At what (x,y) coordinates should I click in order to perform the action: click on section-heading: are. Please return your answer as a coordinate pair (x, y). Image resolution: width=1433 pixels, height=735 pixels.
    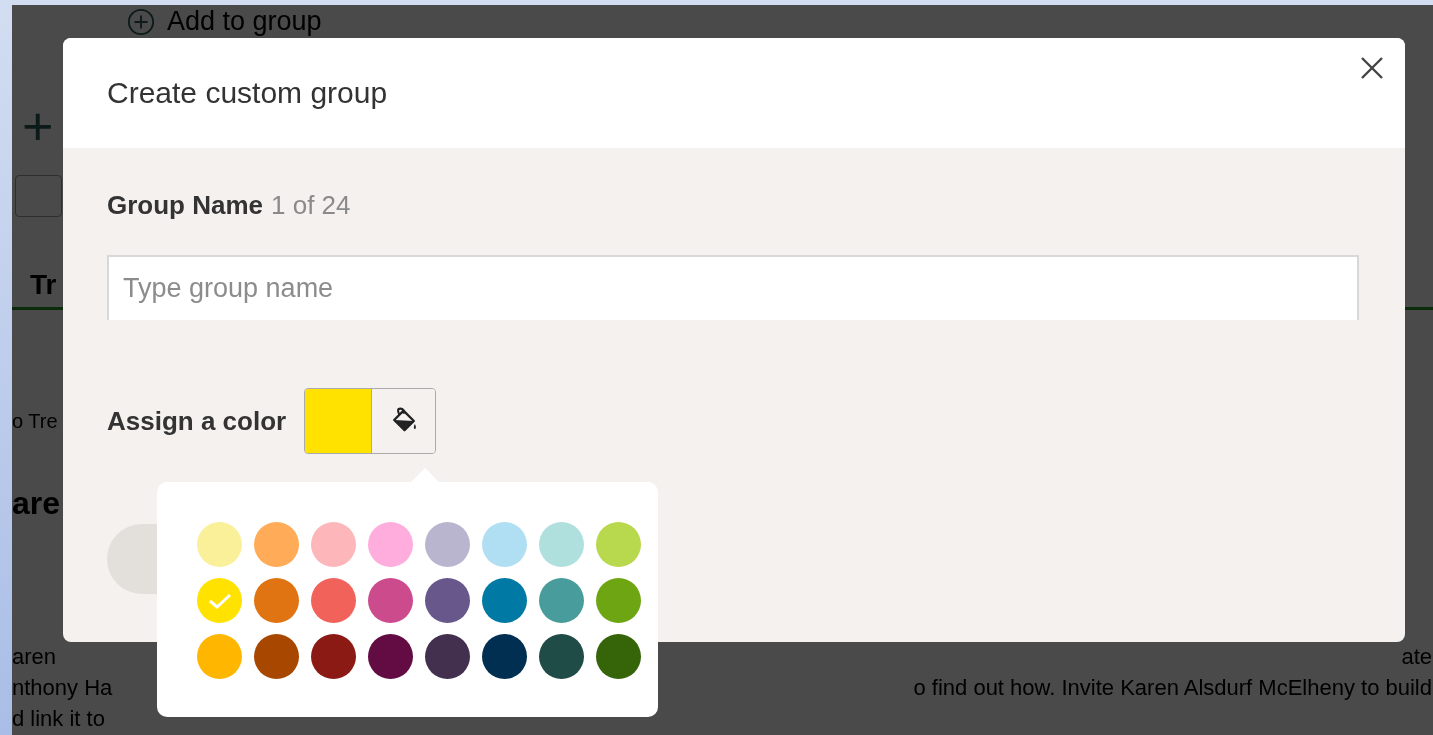
    Looking at the image, I should click on (36, 503).